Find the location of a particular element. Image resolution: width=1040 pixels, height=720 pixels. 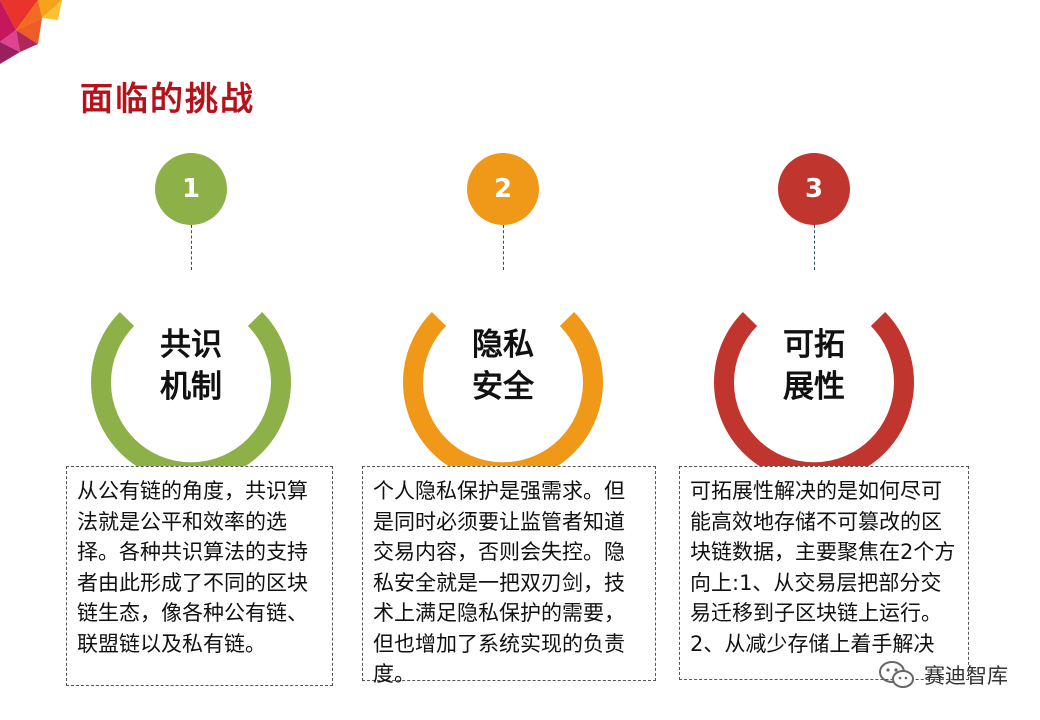

step-number-badge: 2 is located at coordinates (503, 189).